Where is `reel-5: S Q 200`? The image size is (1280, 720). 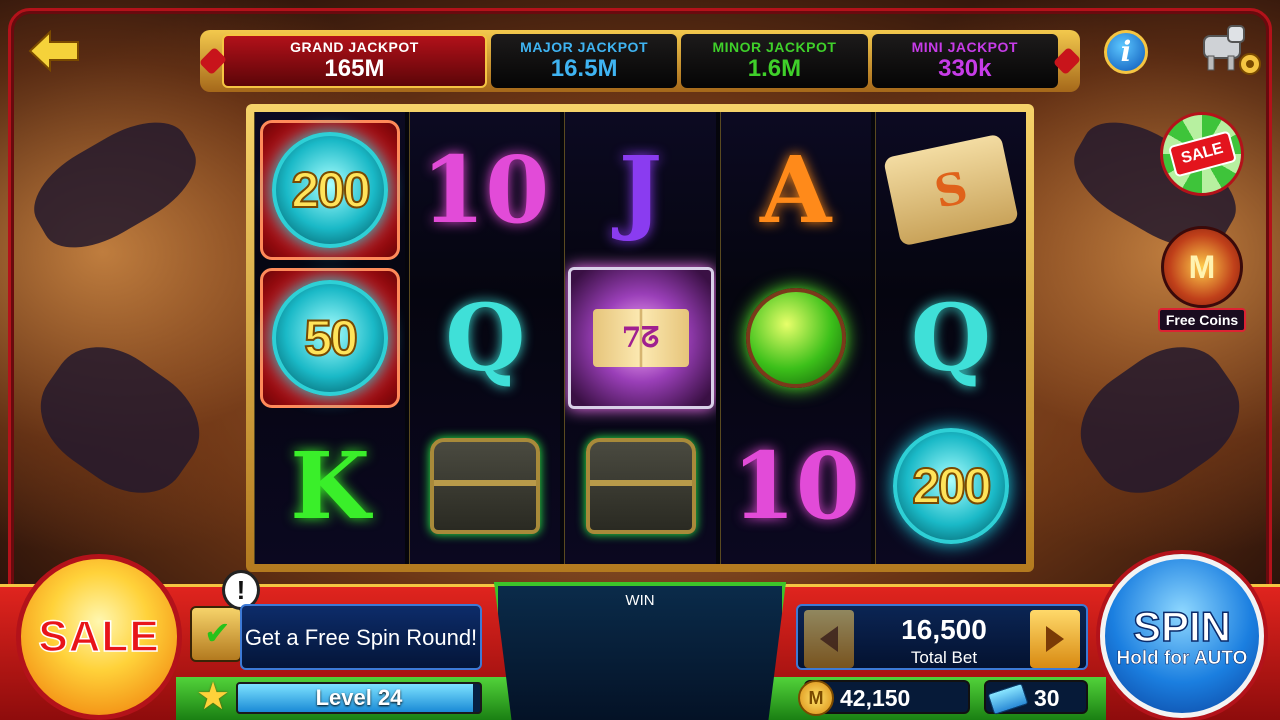
reel-5: S Q 200 is located at coordinates (950, 338).